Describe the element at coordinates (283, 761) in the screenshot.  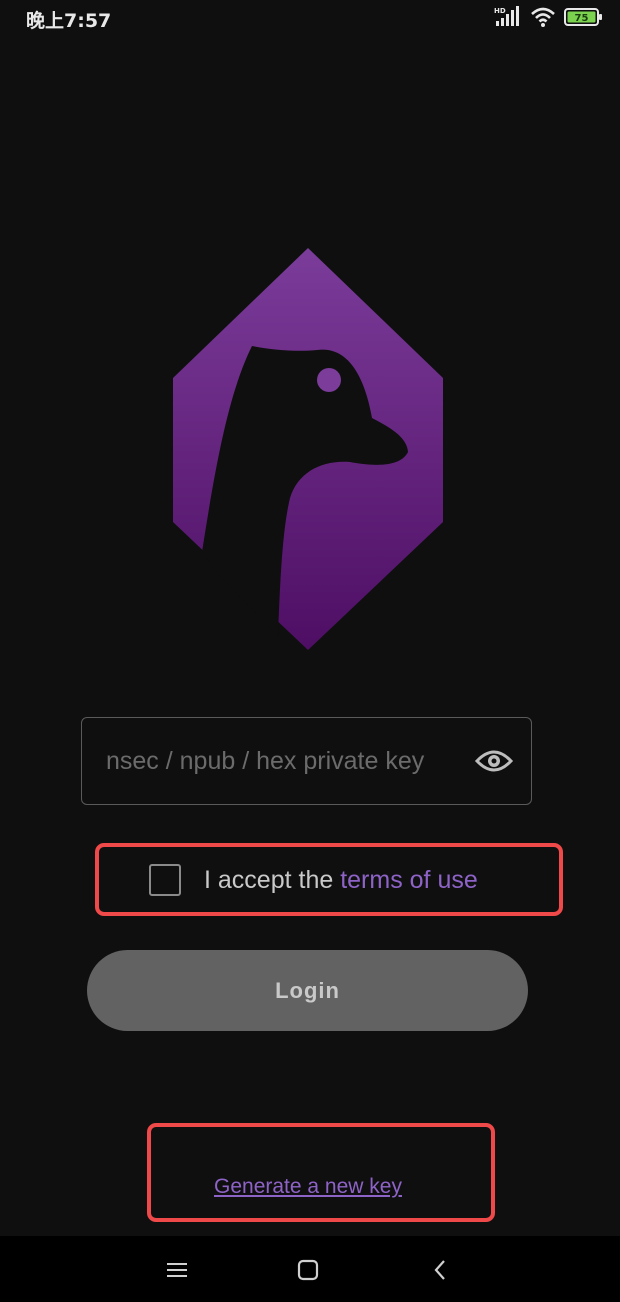
I see `private-key-input` at that location.